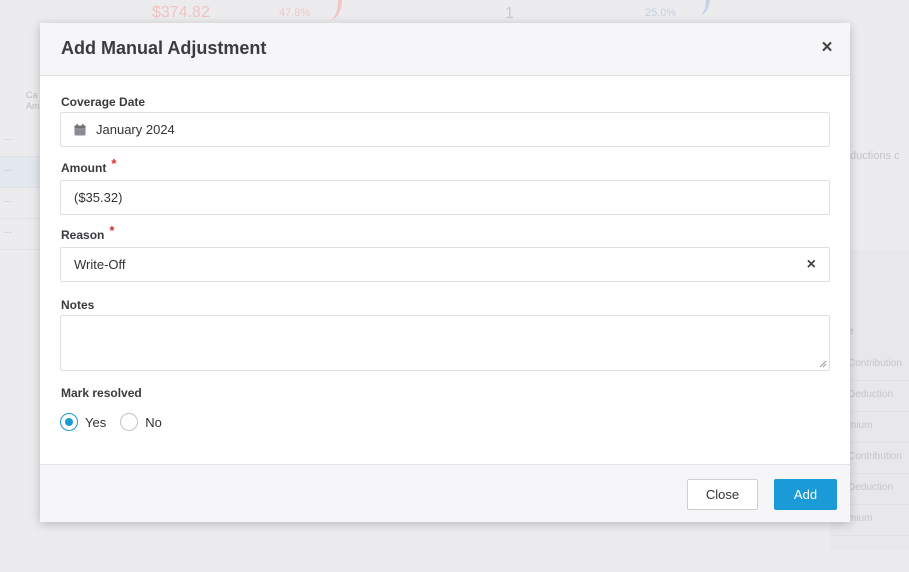 The width and height of the screenshot is (909, 572). What do you see at coordinates (875, 156) in the screenshot?
I see `side-panel-text: ductions c` at bounding box center [875, 156].